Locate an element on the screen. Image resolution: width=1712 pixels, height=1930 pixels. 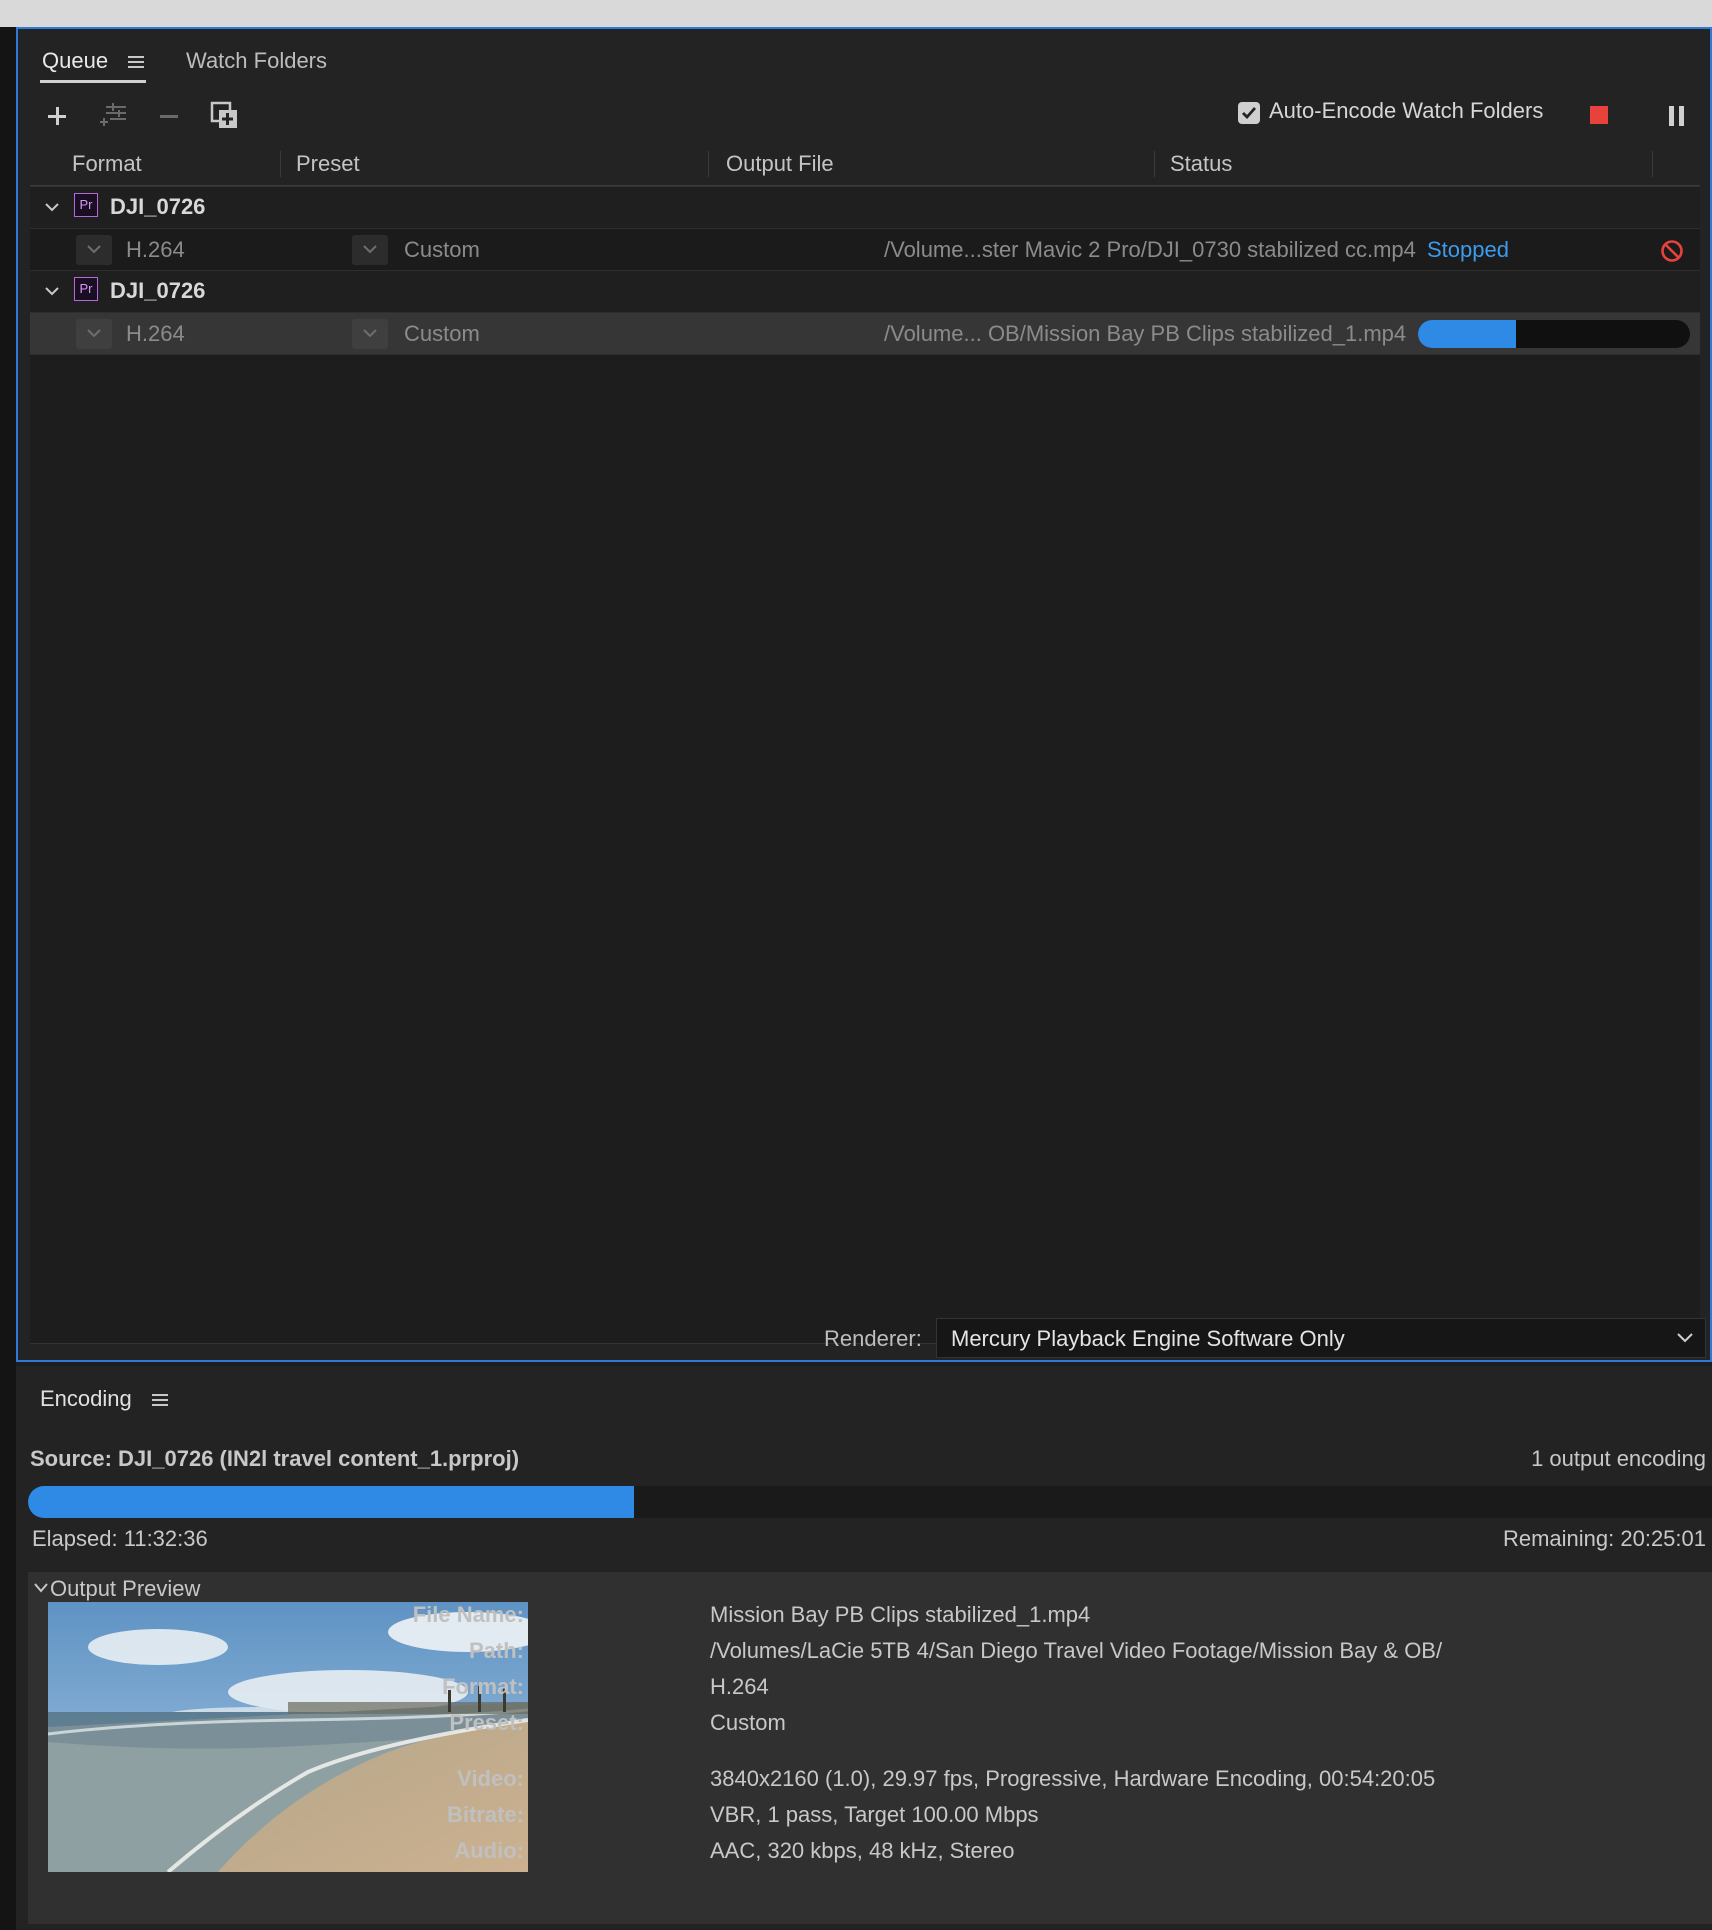
tab-encoding: Encoding is located at coordinates (104, 1399).